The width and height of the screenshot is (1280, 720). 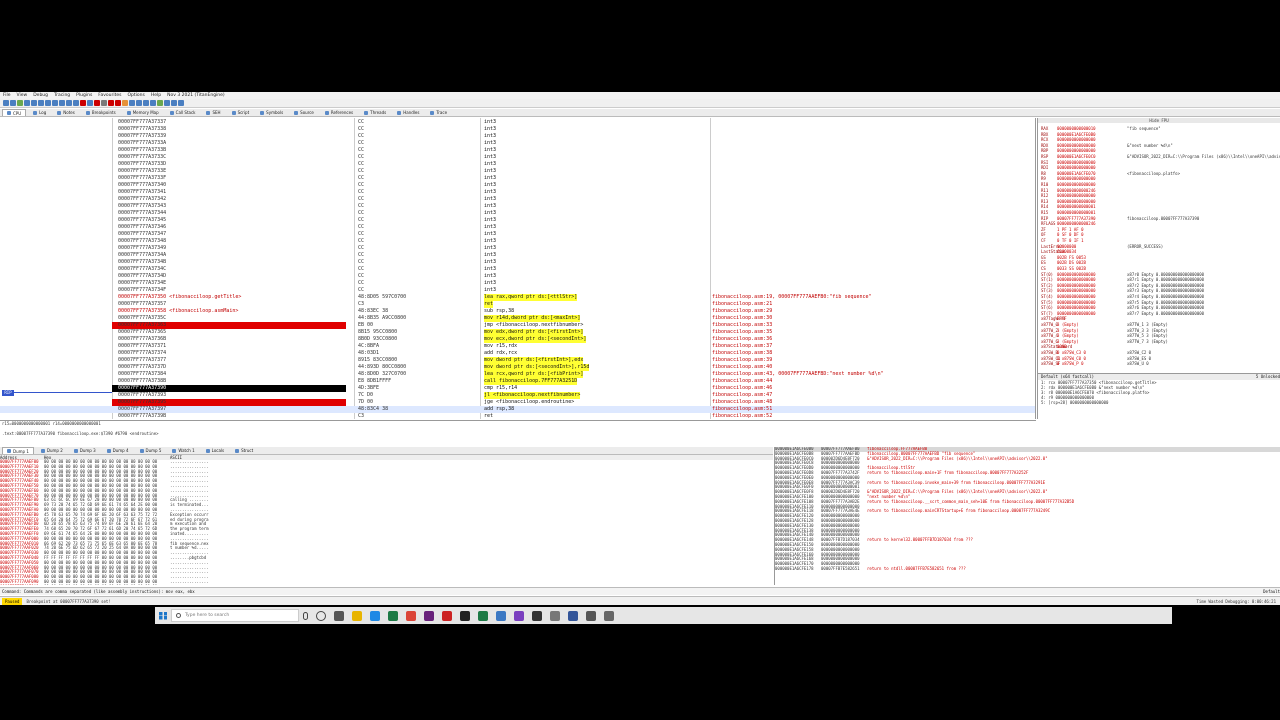 What do you see at coordinates (517, 262) in the screenshot?
I see `disasm-row: 00007FF777A3734B CC int3` at bounding box center [517, 262].